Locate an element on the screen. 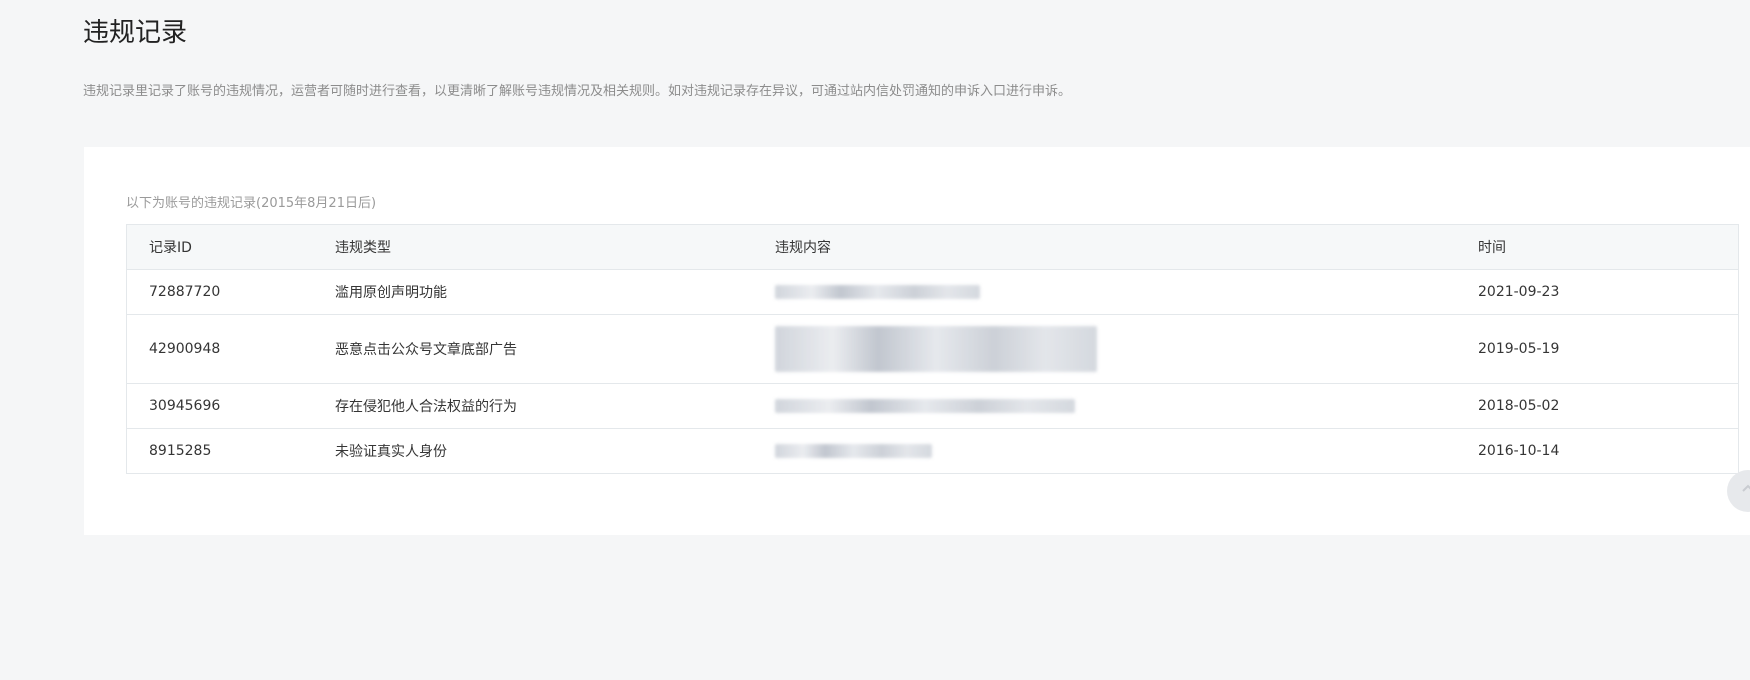  page-title: 违规记录 is located at coordinates (135, 33).